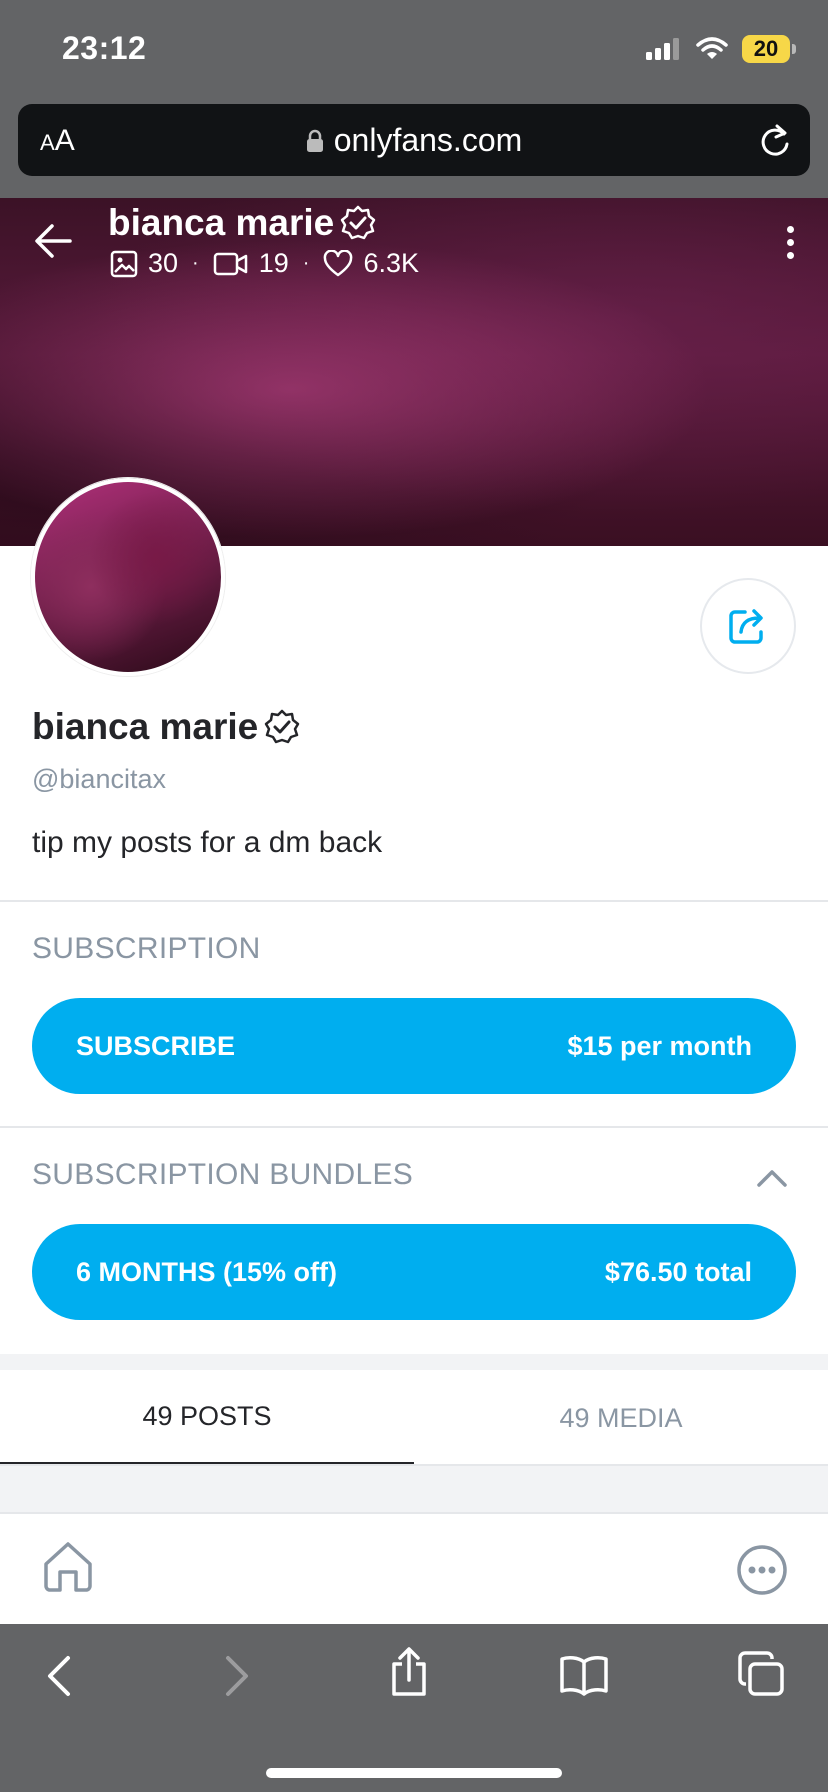 This screenshot has width=828, height=1792. I want to click on image-icon, so click(124, 263).